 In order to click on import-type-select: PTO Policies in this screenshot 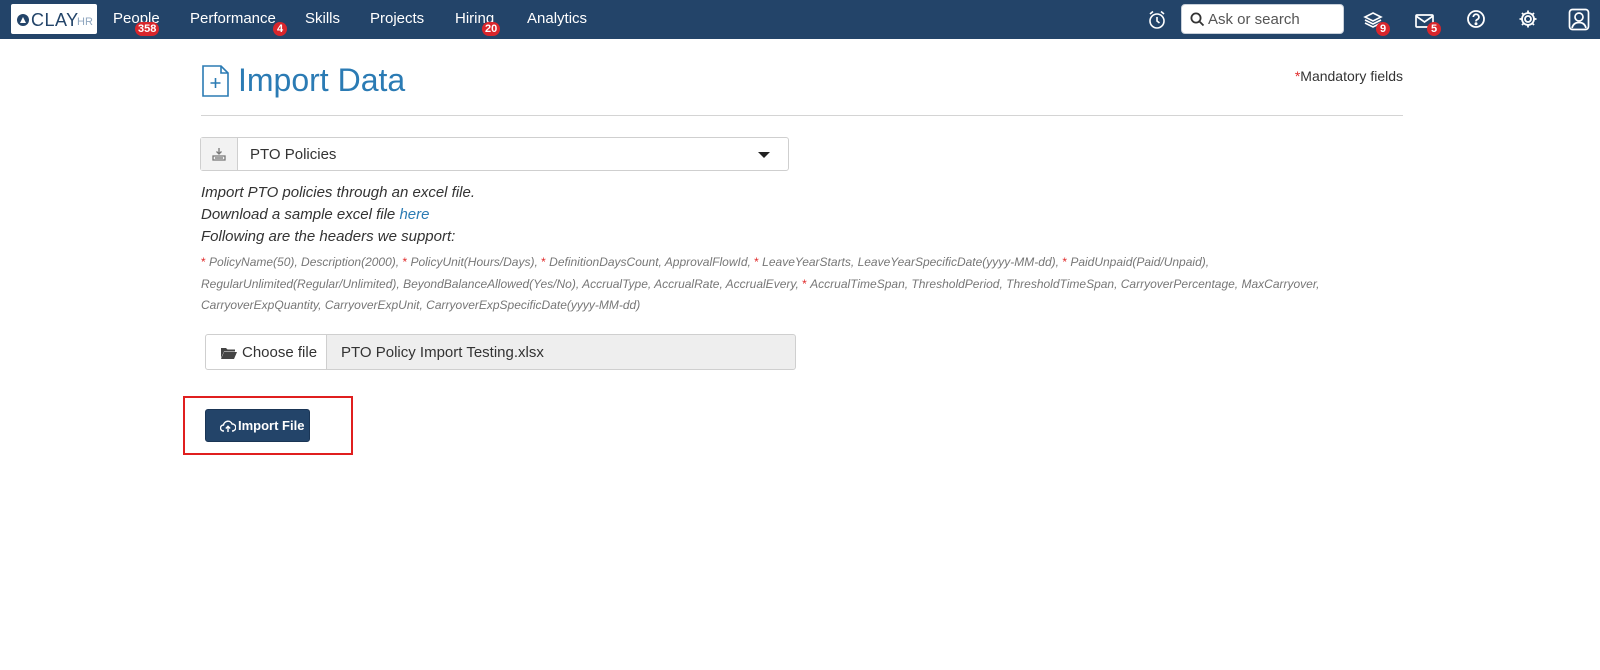, I will do `click(494, 154)`.